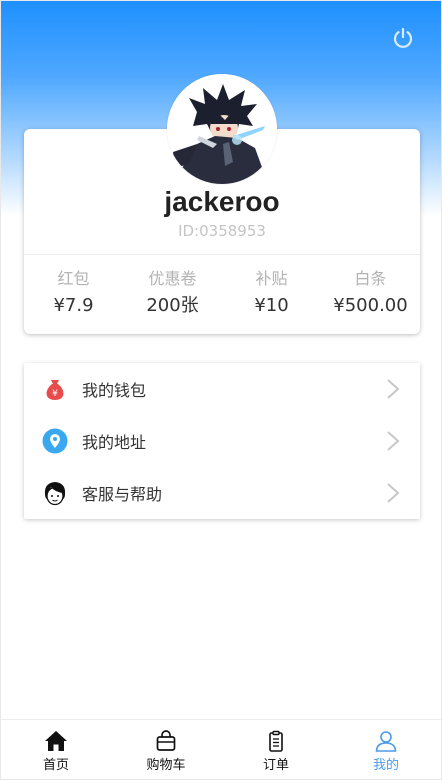 This screenshot has width=442, height=780. Describe the element at coordinates (222, 493) in the screenshot. I see `menu-item-customer-service: 客服与帮助` at that location.